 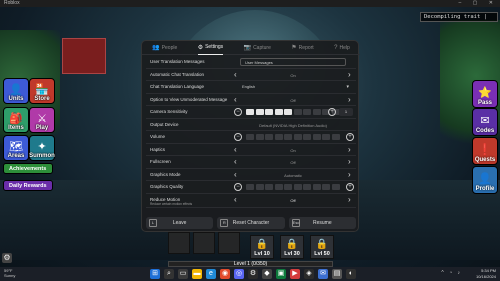 What do you see at coordinates (486, 273) in the screenshot?
I see `taskbar-clock: 5:34 PM 10/16/2024` at bounding box center [486, 273].